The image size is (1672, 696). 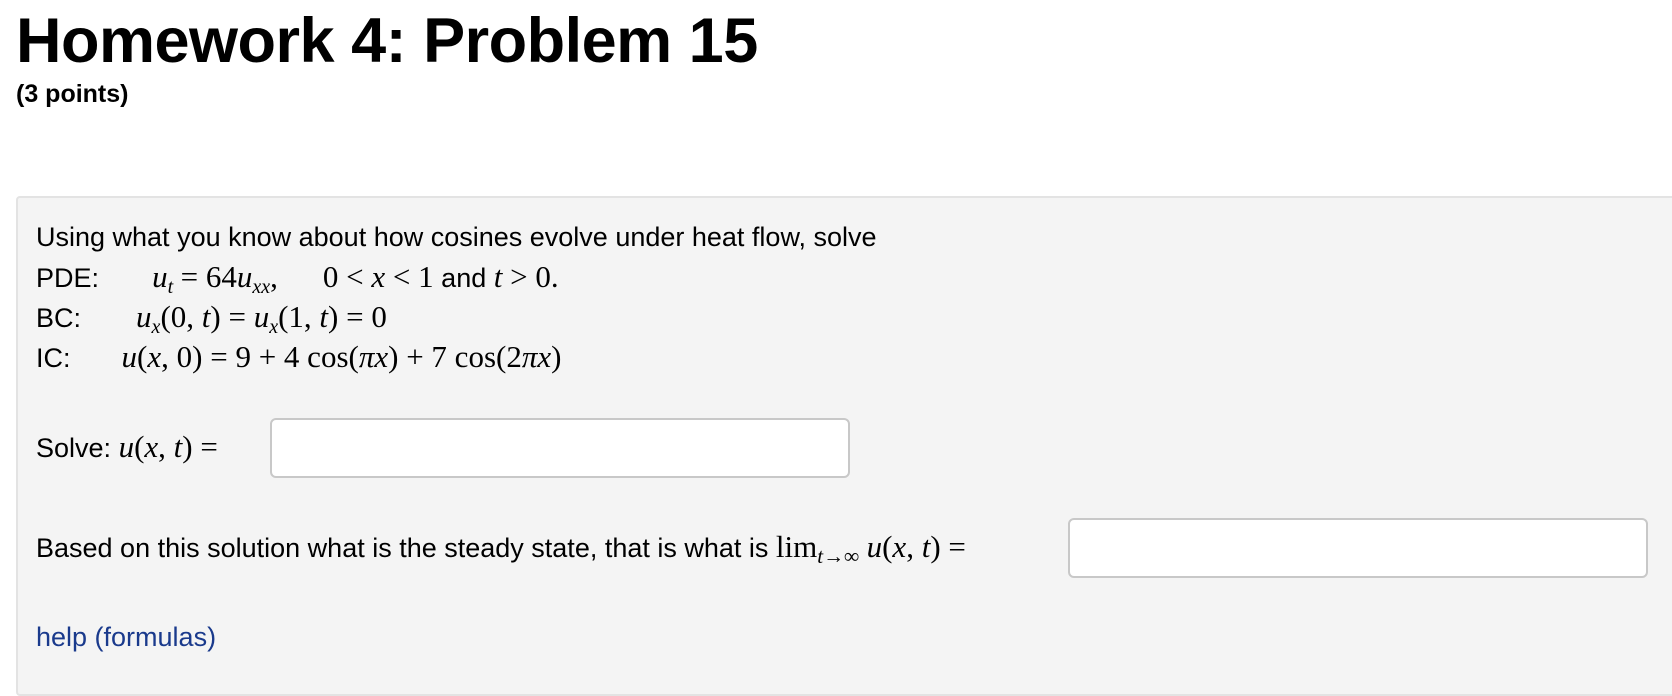 I want to click on points-label: (3 points), so click(x=72, y=94).